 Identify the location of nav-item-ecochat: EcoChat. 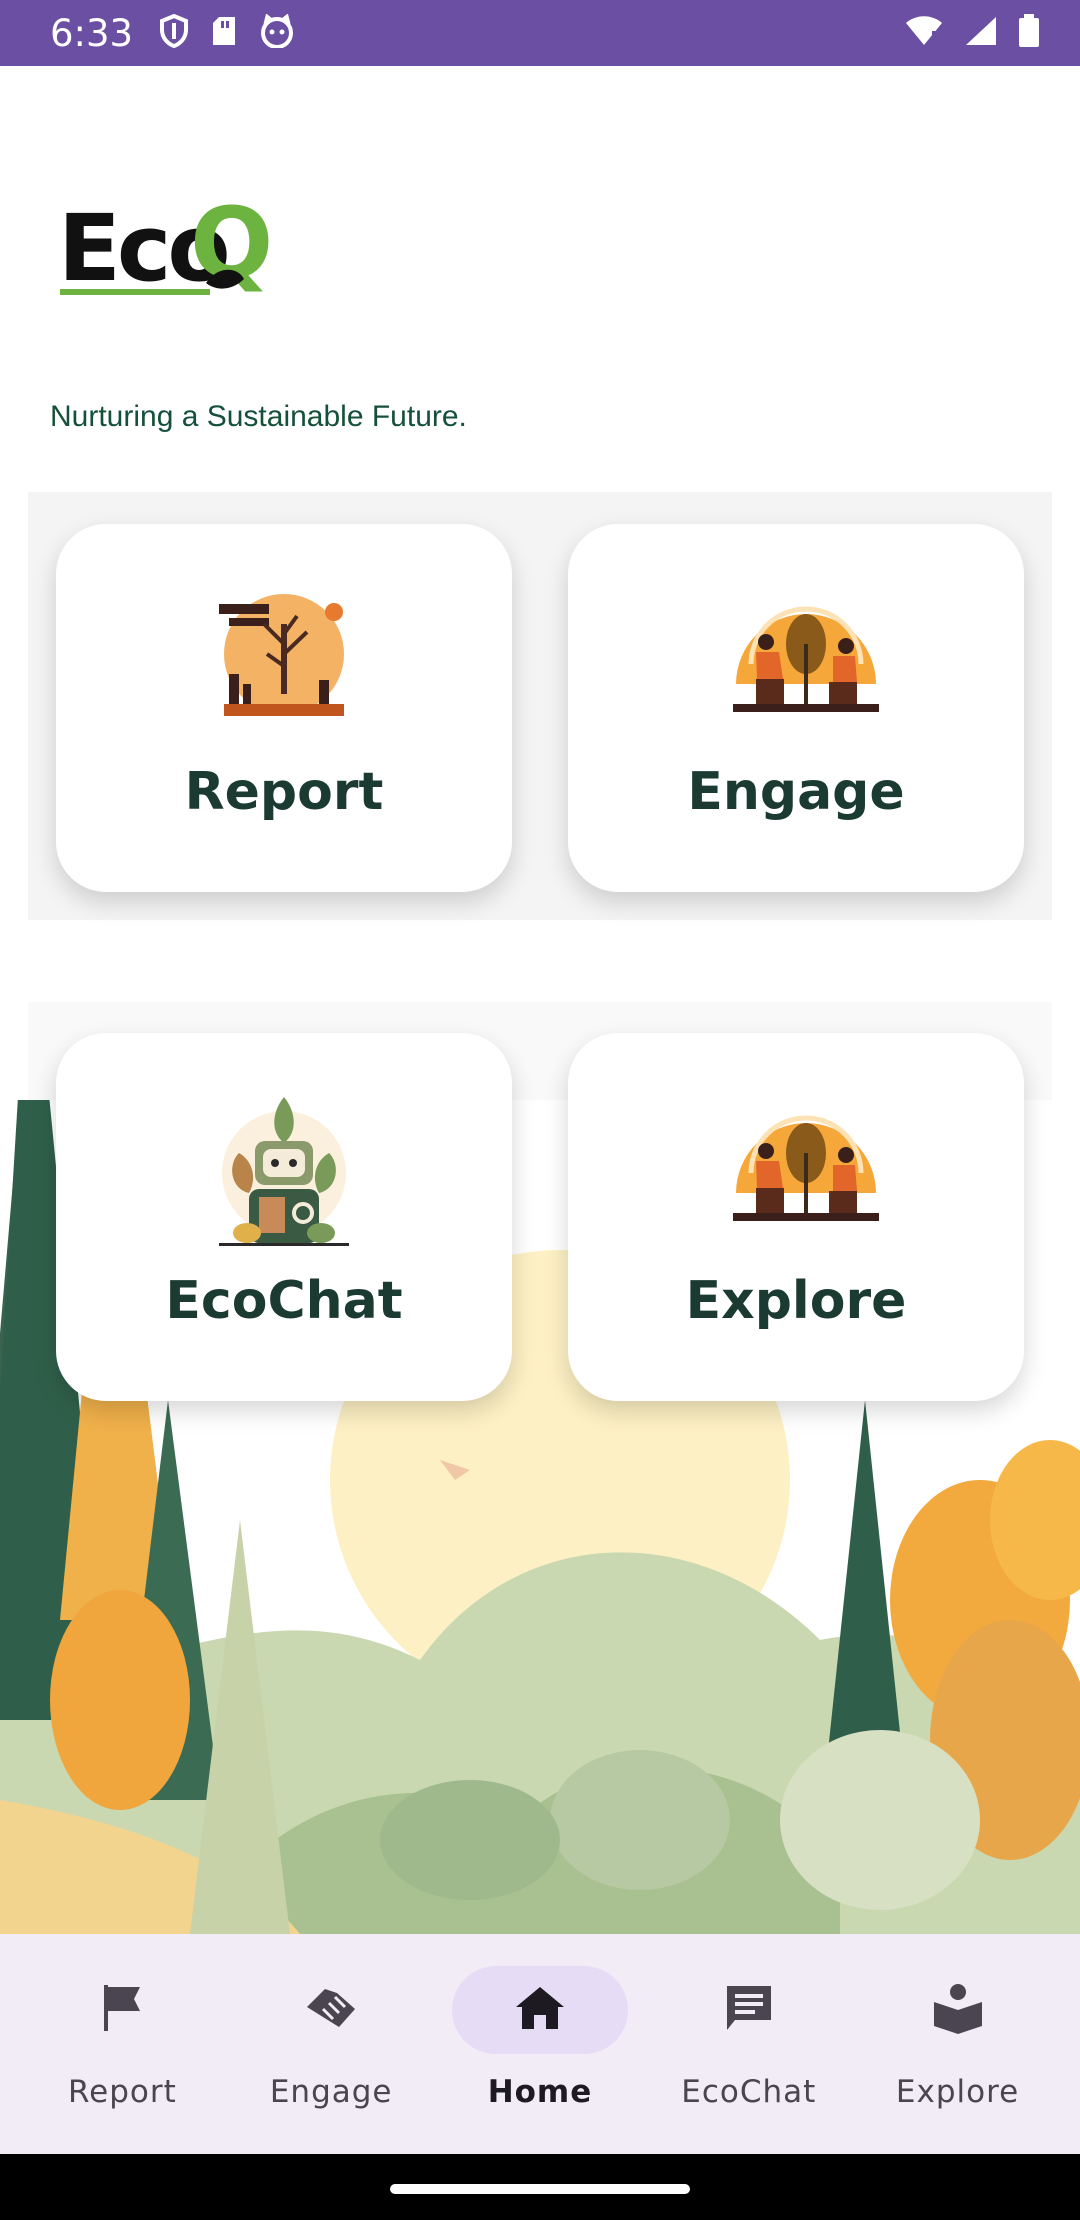
(749, 2038).